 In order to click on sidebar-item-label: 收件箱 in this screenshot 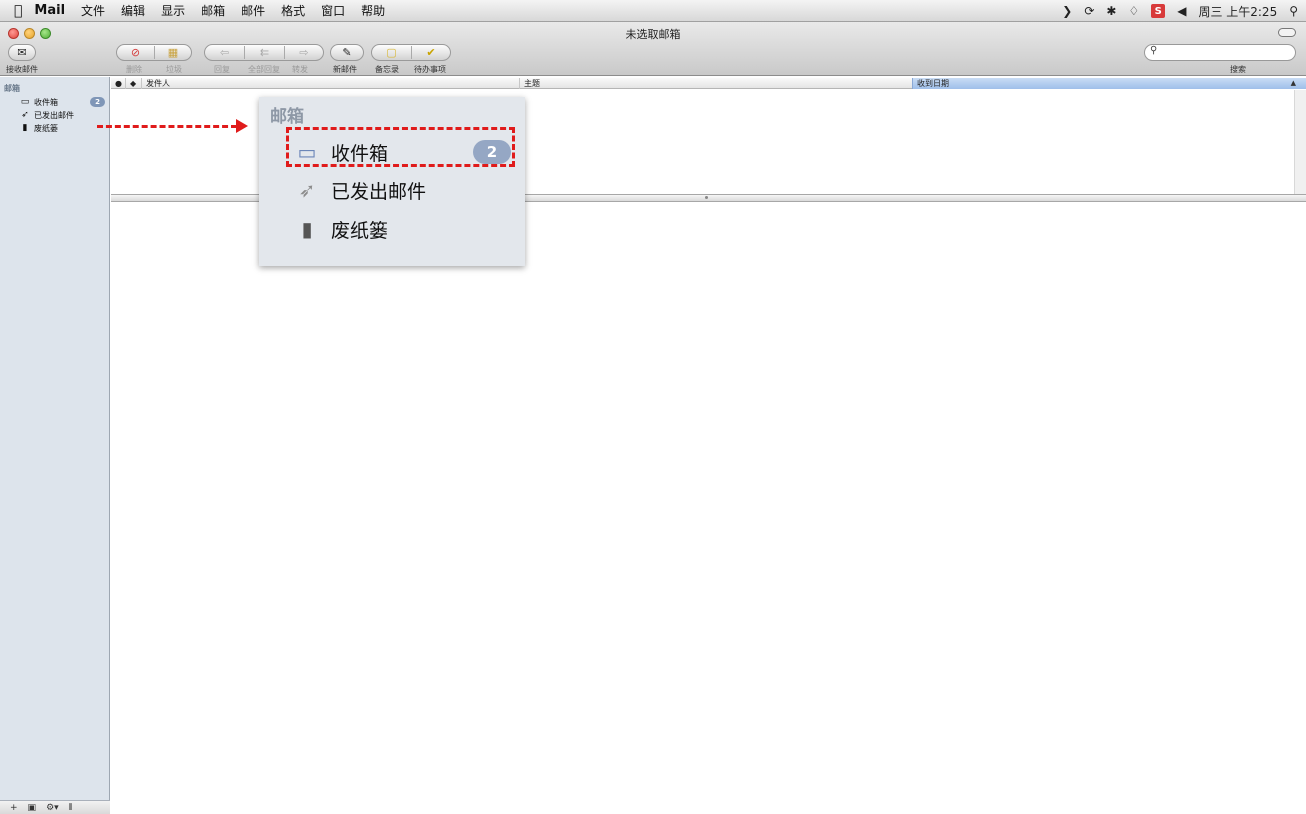, I will do `click(46, 102)`.